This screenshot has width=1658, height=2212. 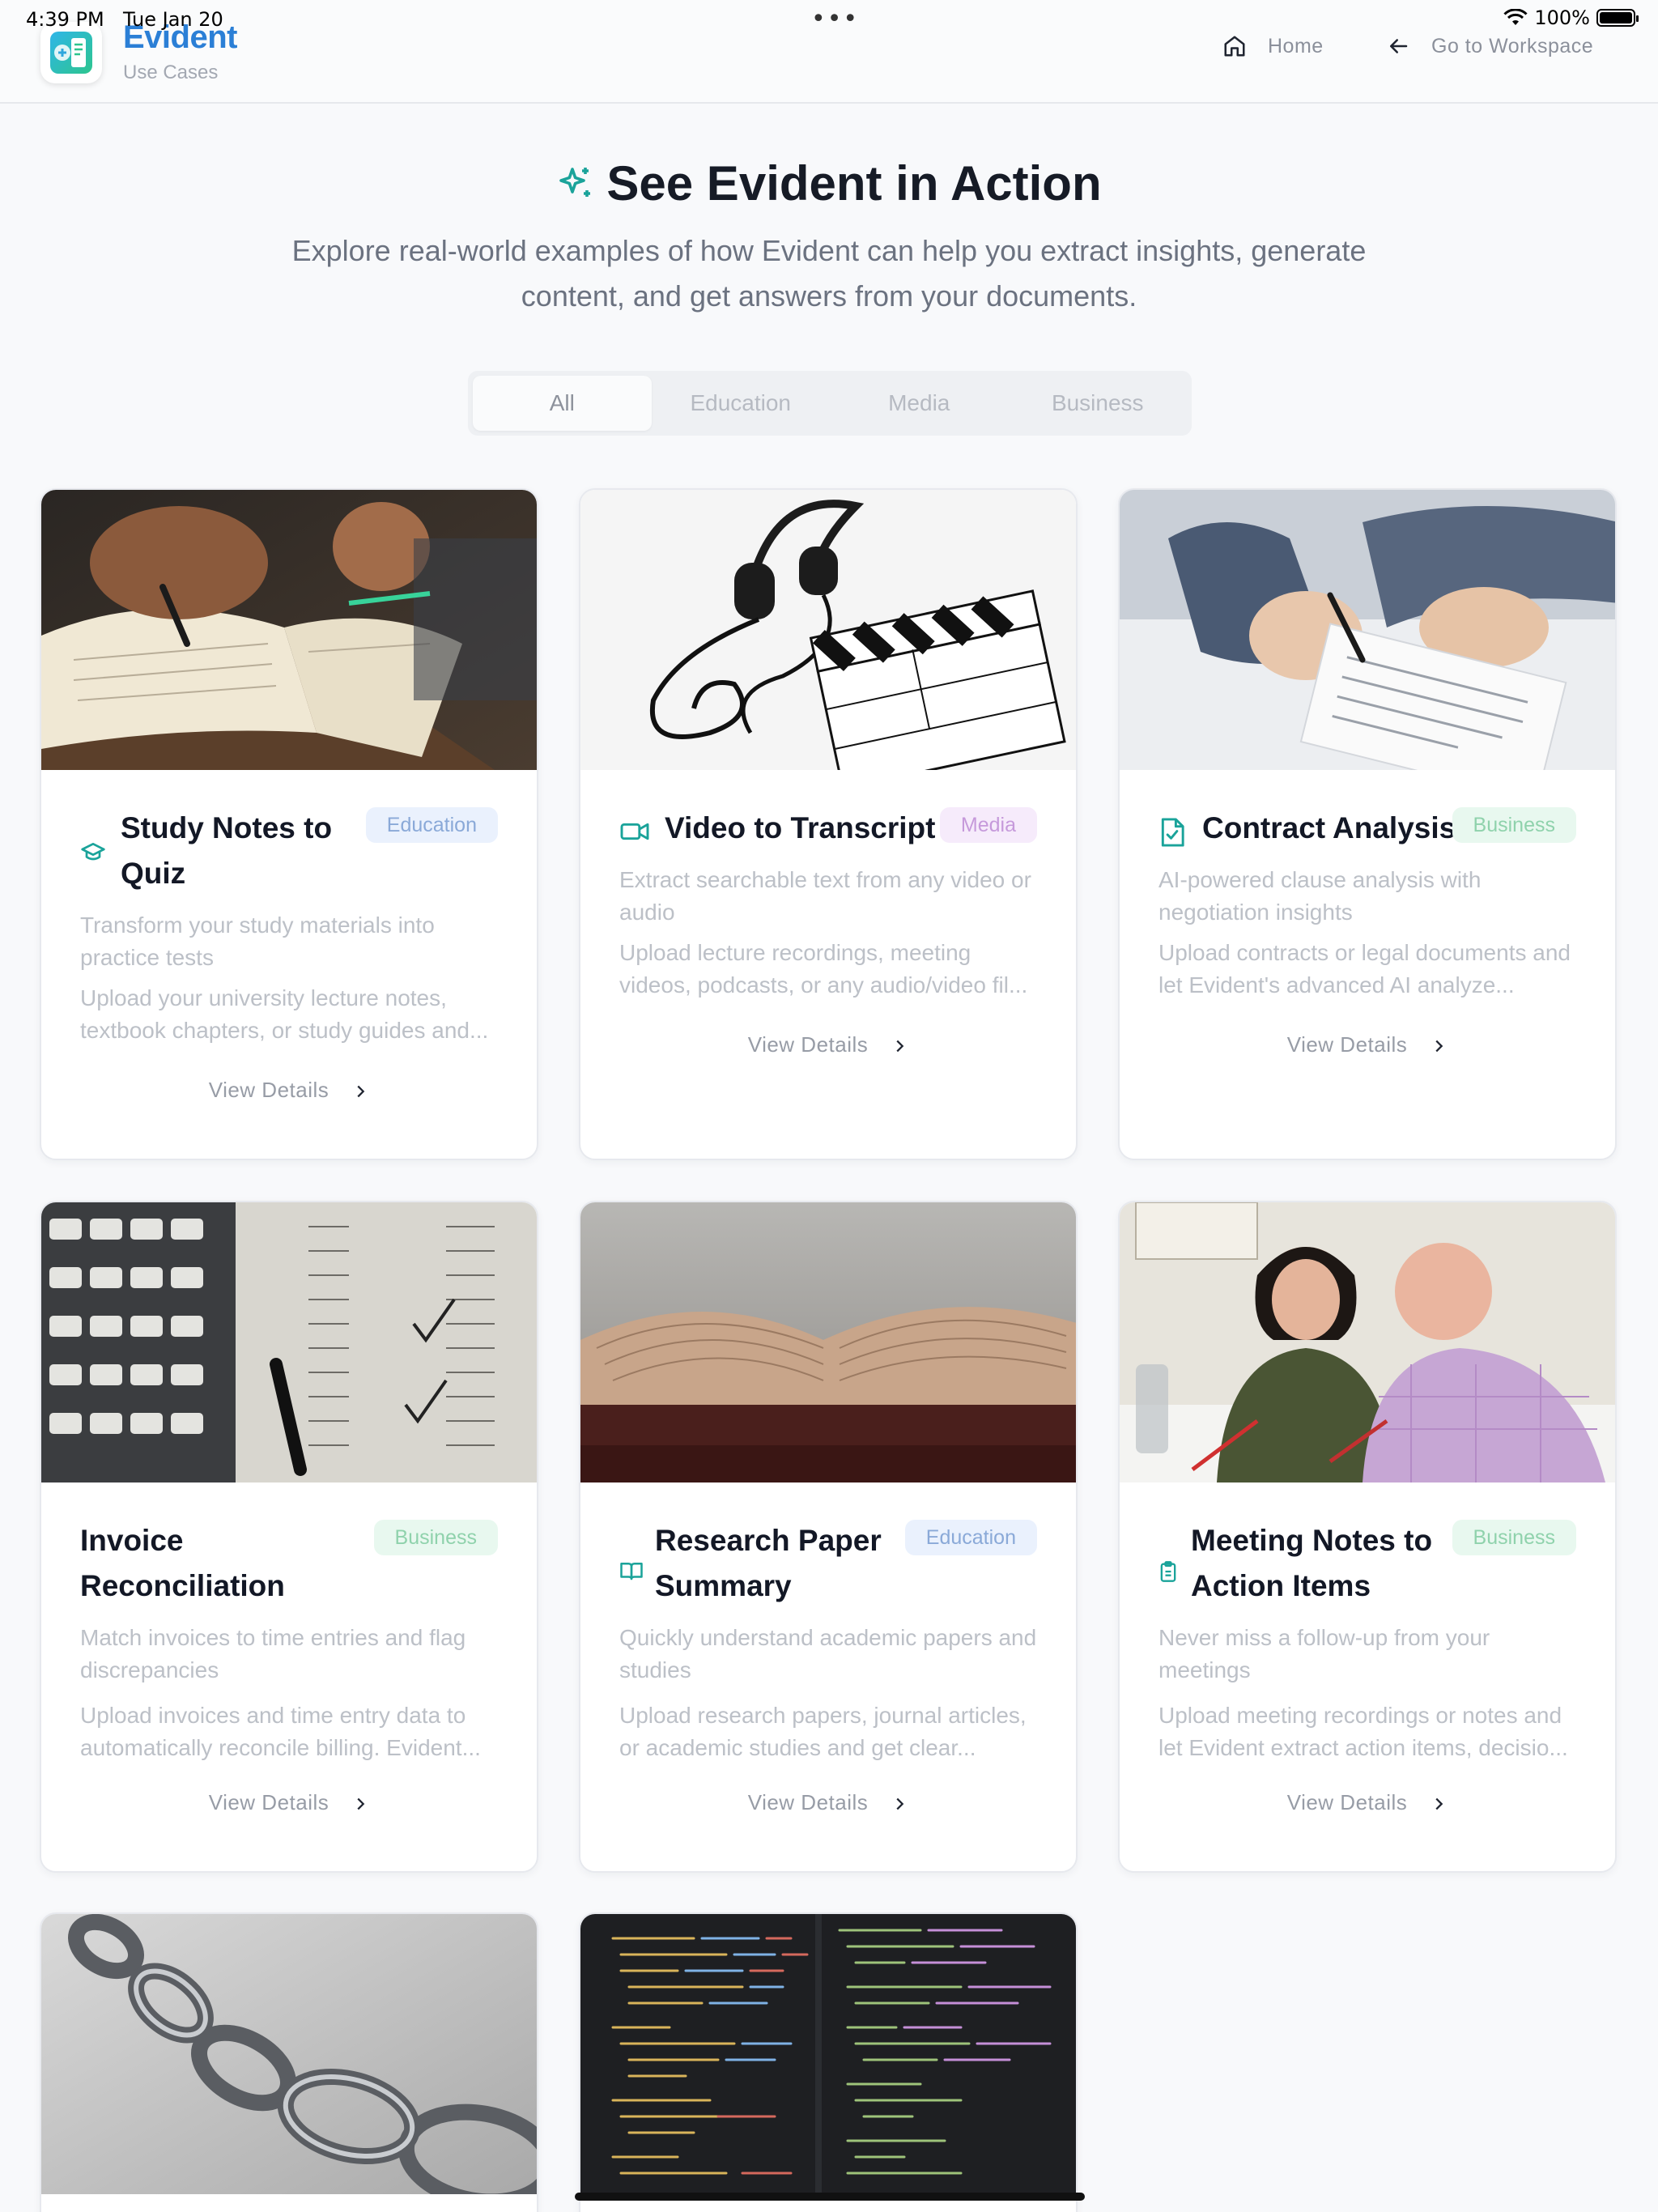 What do you see at coordinates (1234, 47) in the screenshot?
I see `home-icon` at bounding box center [1234, 47].